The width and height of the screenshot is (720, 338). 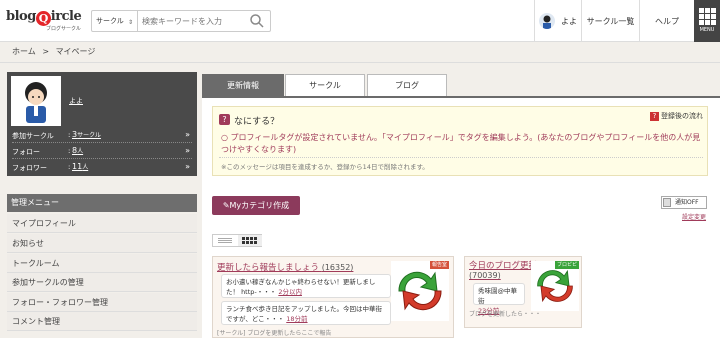 I want to click on view-switcher, so click(x=237, y=240).